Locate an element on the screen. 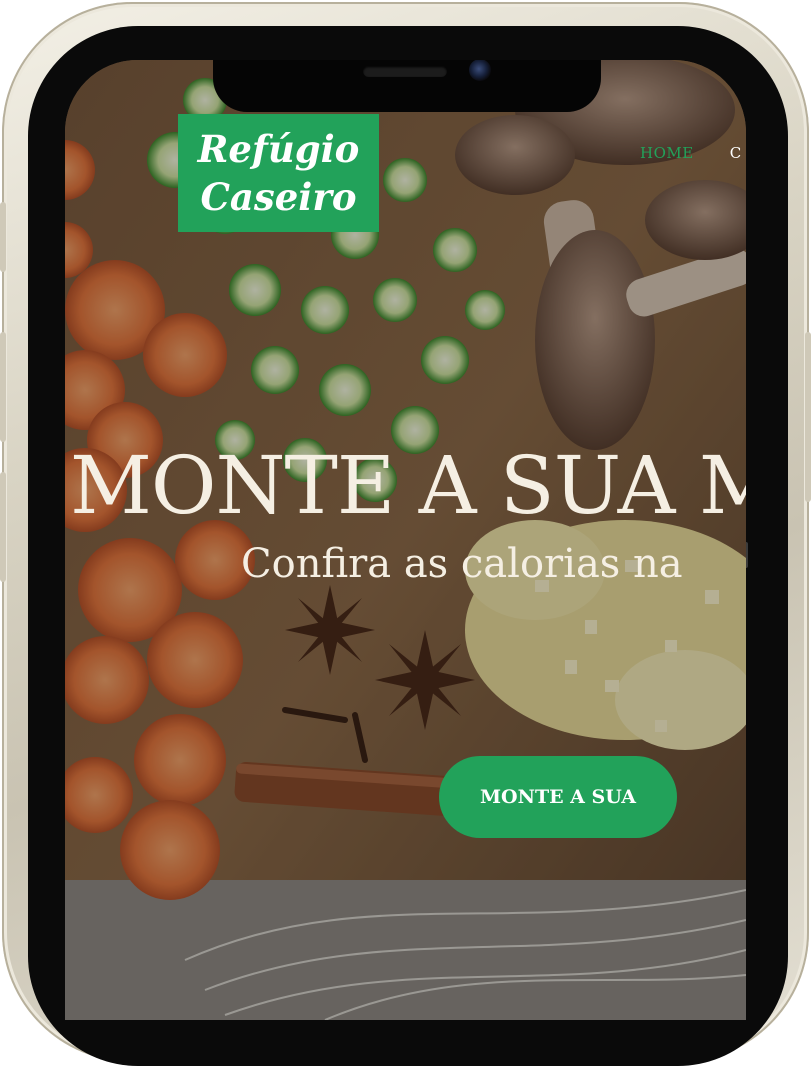 The width and height of the screenshot is (811, 1066). hero-subtitle: Confira as calorias na is located at coordinates (462, 564).